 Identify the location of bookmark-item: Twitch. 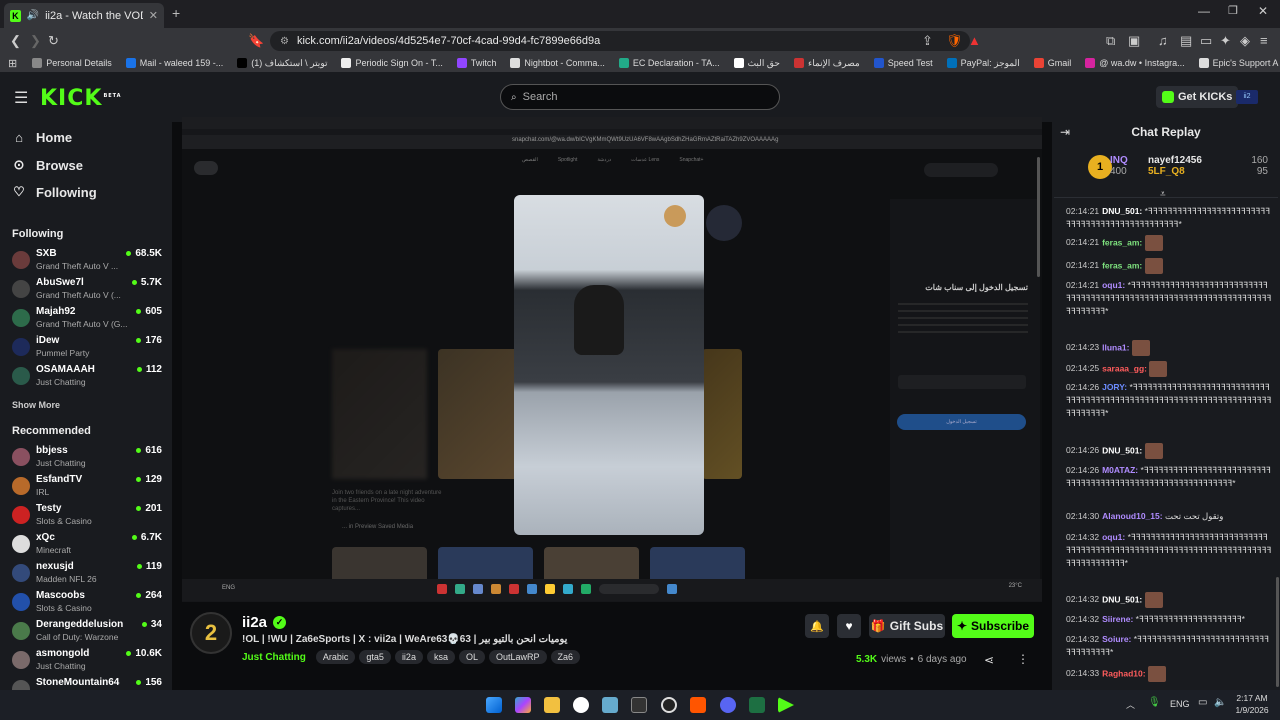
(477, 63).